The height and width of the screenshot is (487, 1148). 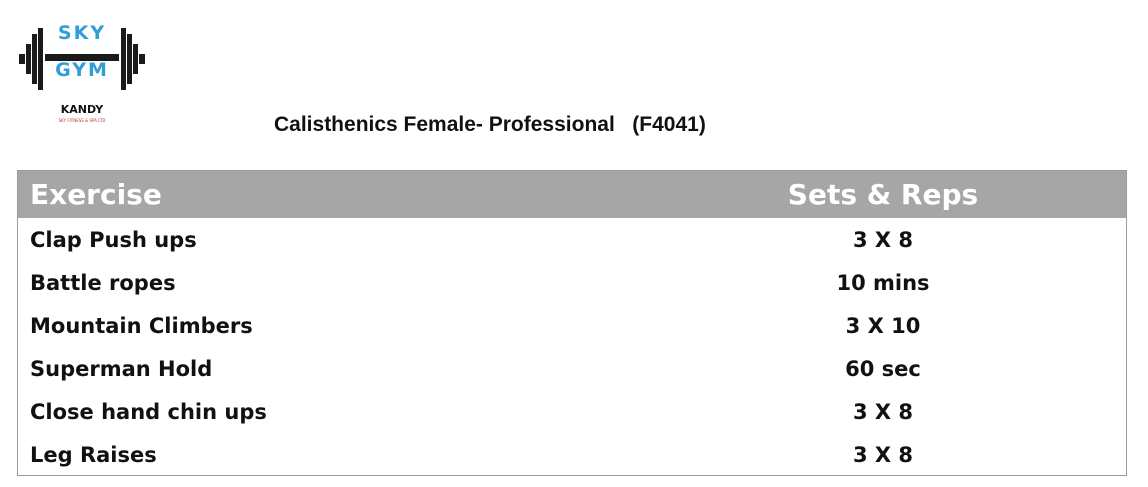 I want to click on table-row: Close hand chin ups 3 X 8, so click(x=572, y=411).